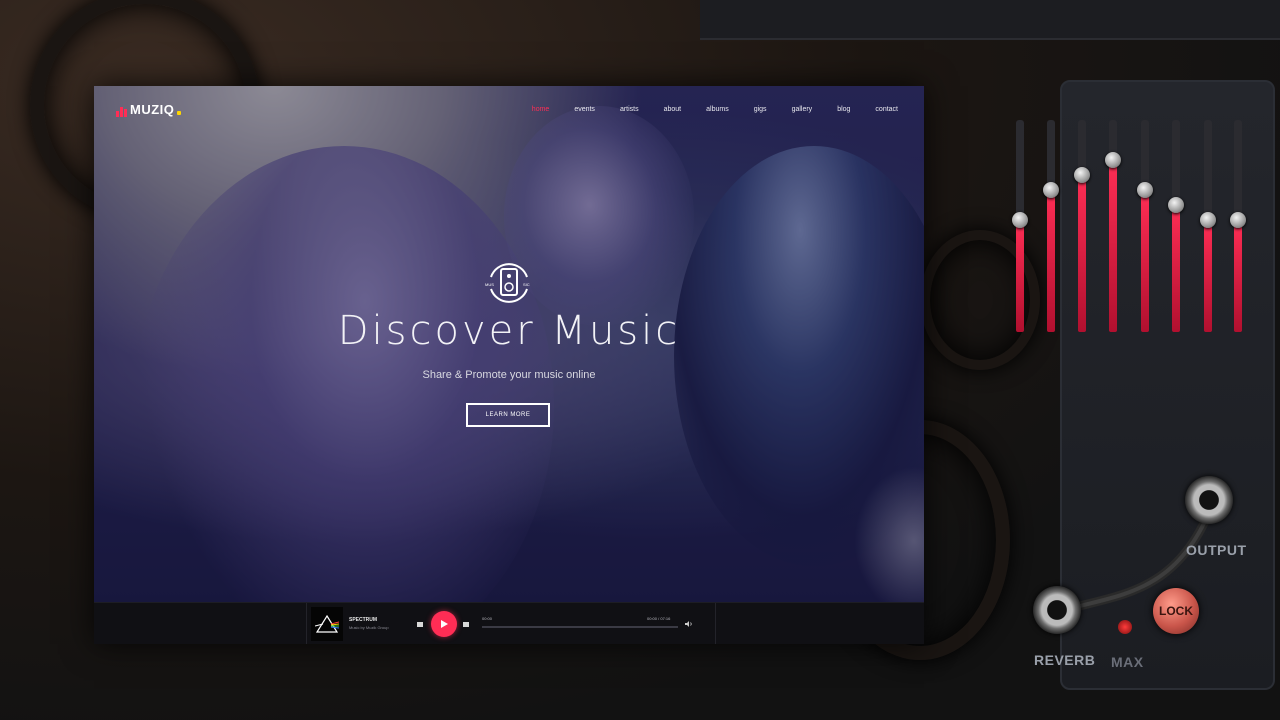  I want to click on nav-item-events: events, so click(584, 109).